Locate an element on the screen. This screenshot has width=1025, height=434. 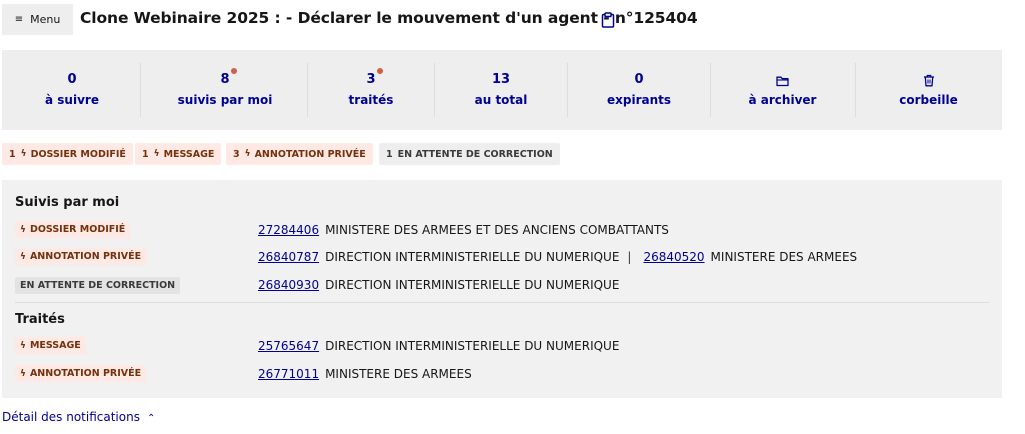
dossier-link: 26840520 is located at coordinates (673, 257).